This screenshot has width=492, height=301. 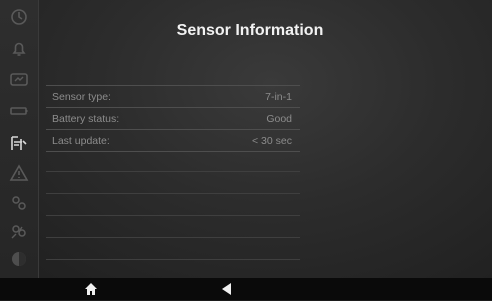 I want to click on table-row: Battery status: Good, so click(x=173, y=119).